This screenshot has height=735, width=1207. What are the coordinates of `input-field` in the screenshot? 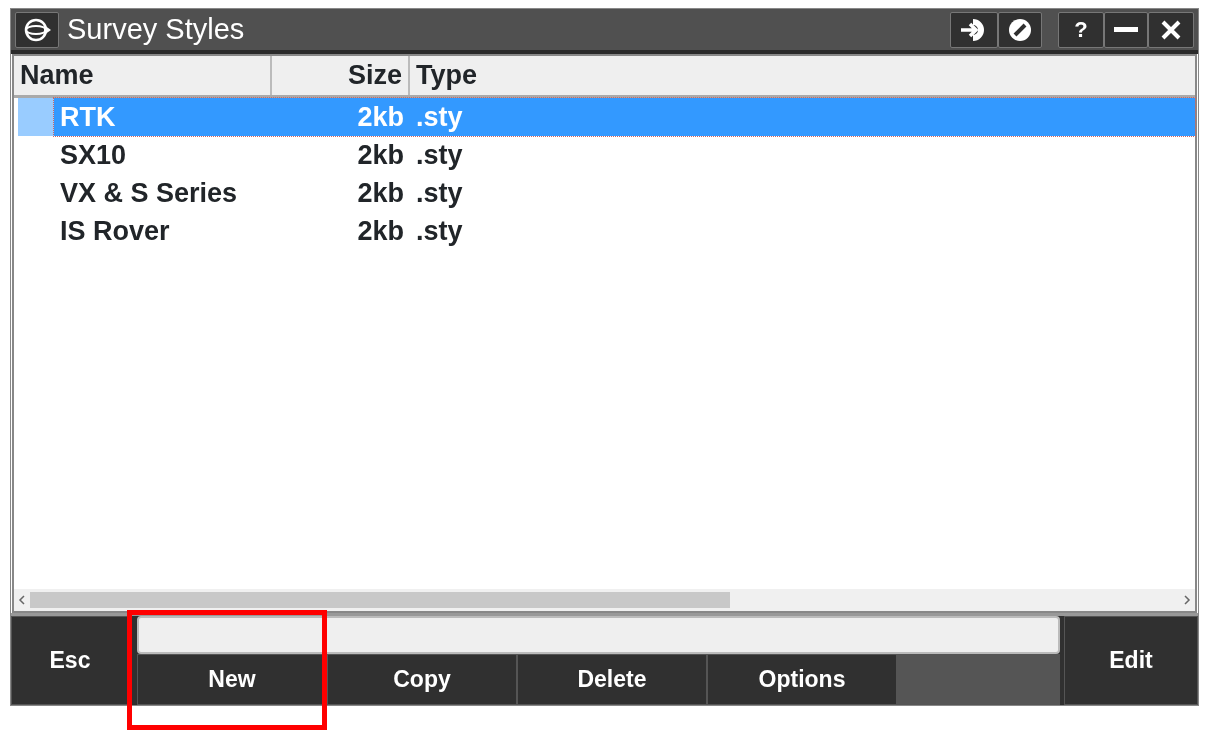 It's located at (598, 635).